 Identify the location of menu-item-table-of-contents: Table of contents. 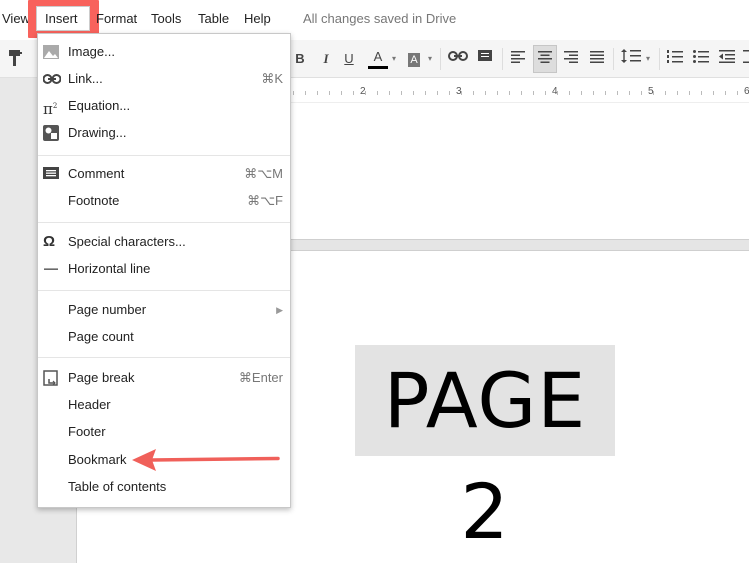
(164, 487).